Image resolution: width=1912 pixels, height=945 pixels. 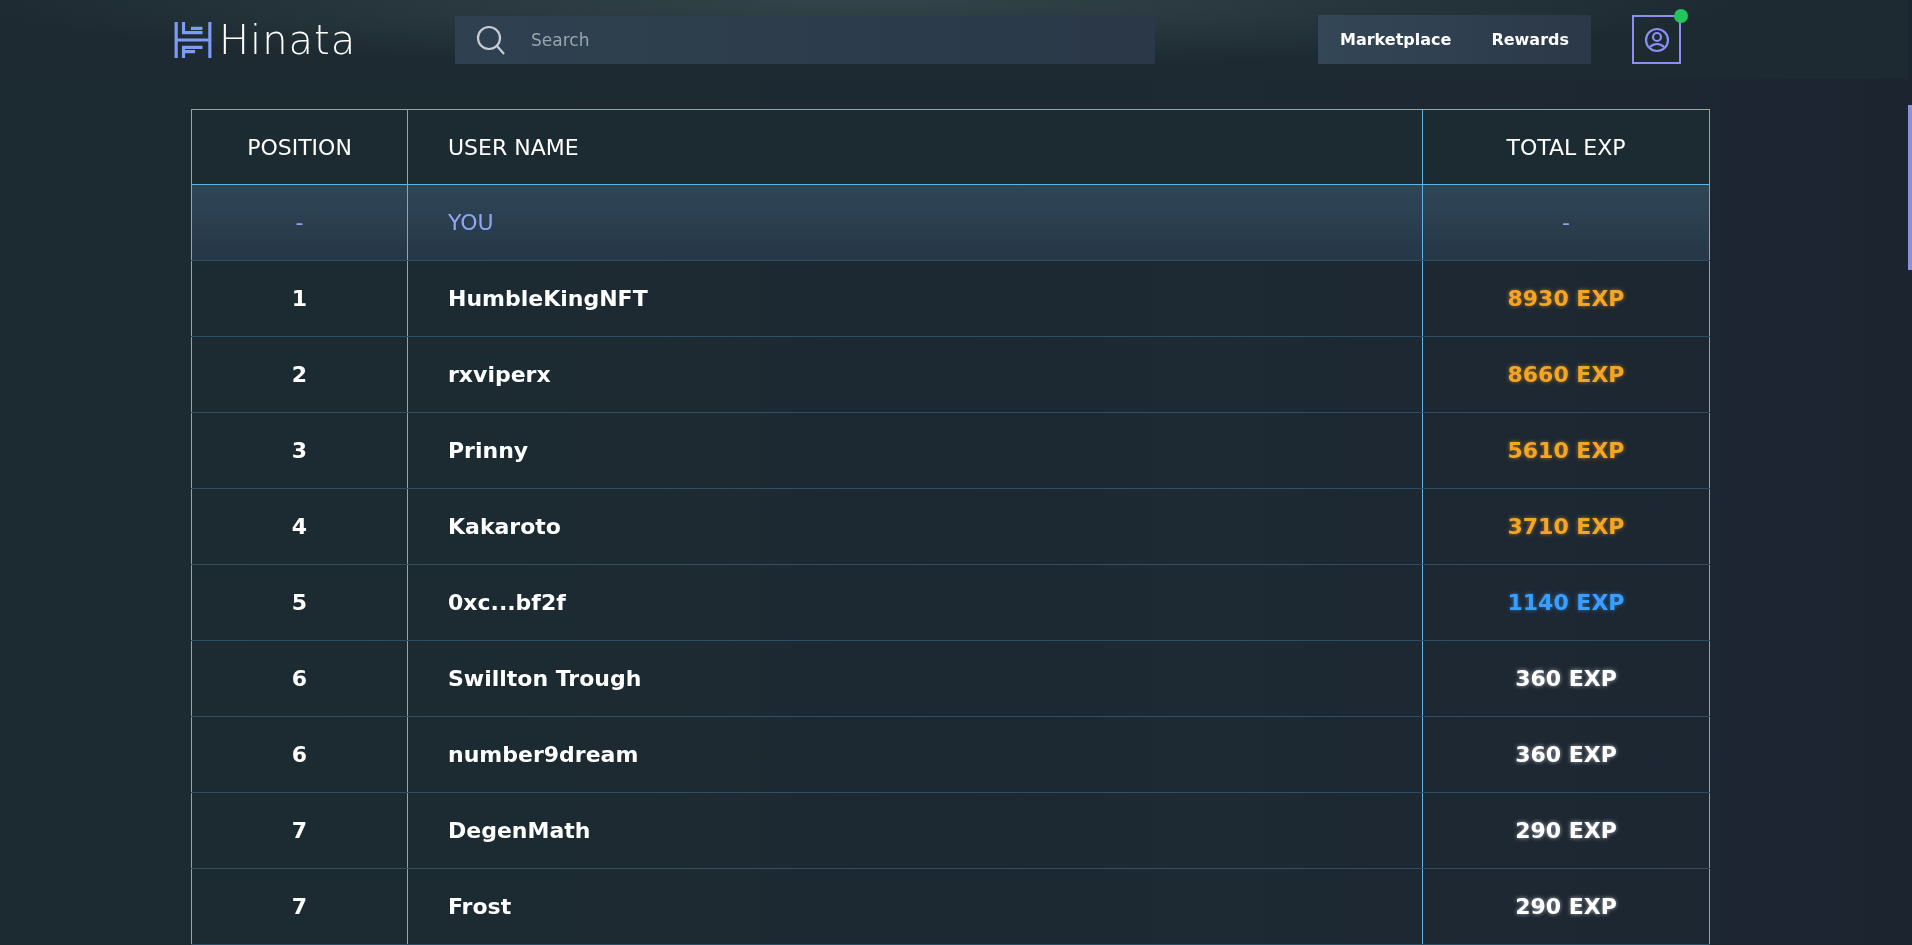 I want to click on exp-cell: 8930 EXP, so click(x=1566, y=298).